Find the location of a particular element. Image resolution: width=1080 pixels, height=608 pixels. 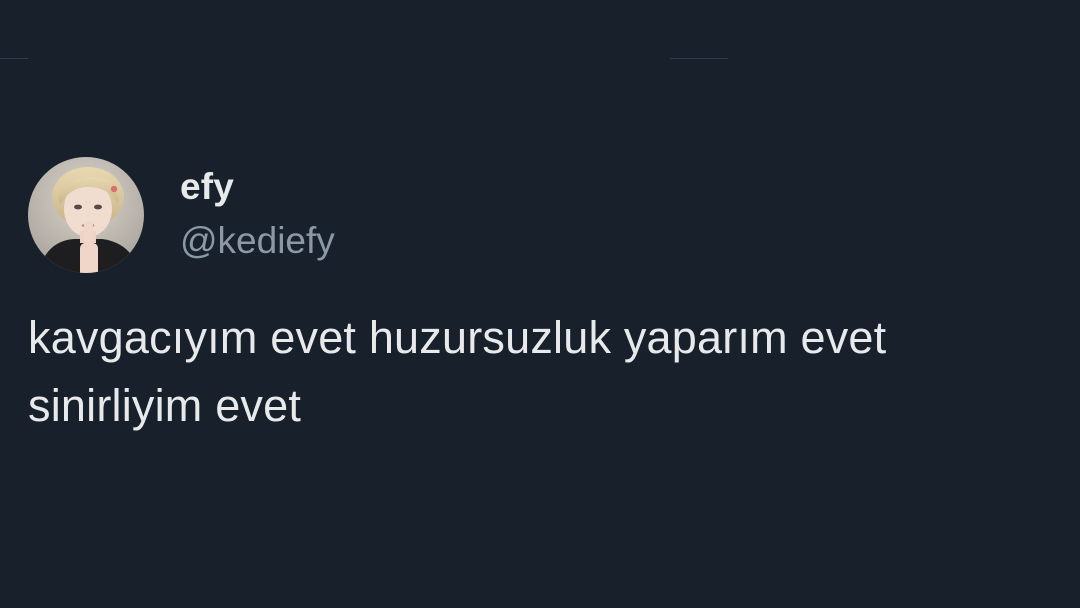

user-handle: @kediefy is located at coordinates (257, 241).